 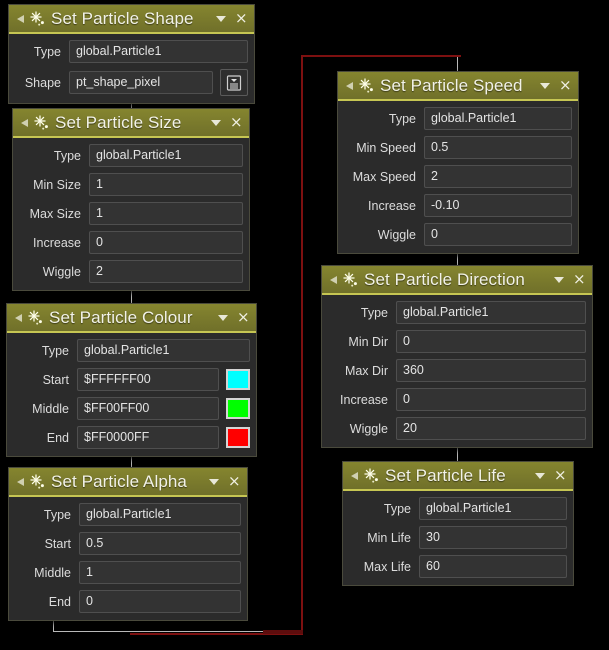 I want to click on field-input: 30, so click(x=493, y=537).